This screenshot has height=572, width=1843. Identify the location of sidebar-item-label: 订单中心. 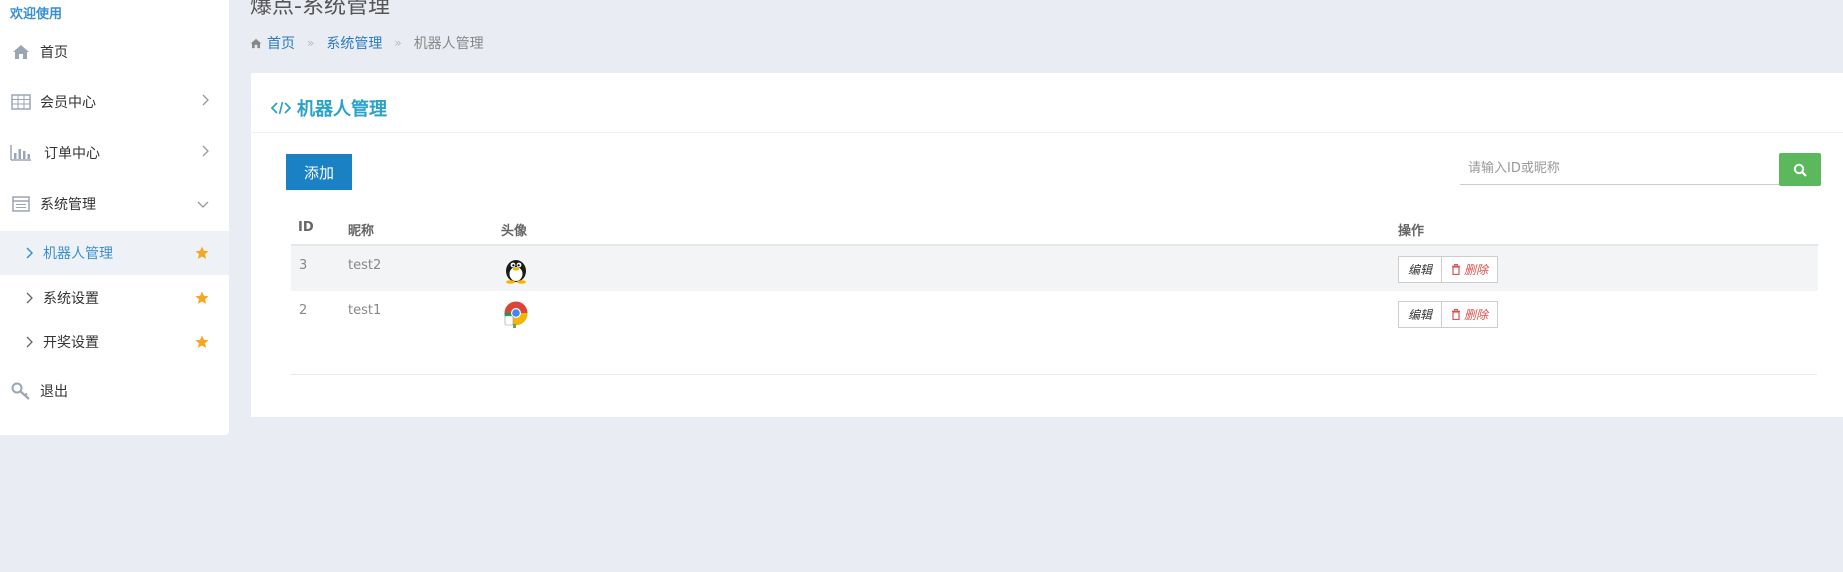
(72, 154).